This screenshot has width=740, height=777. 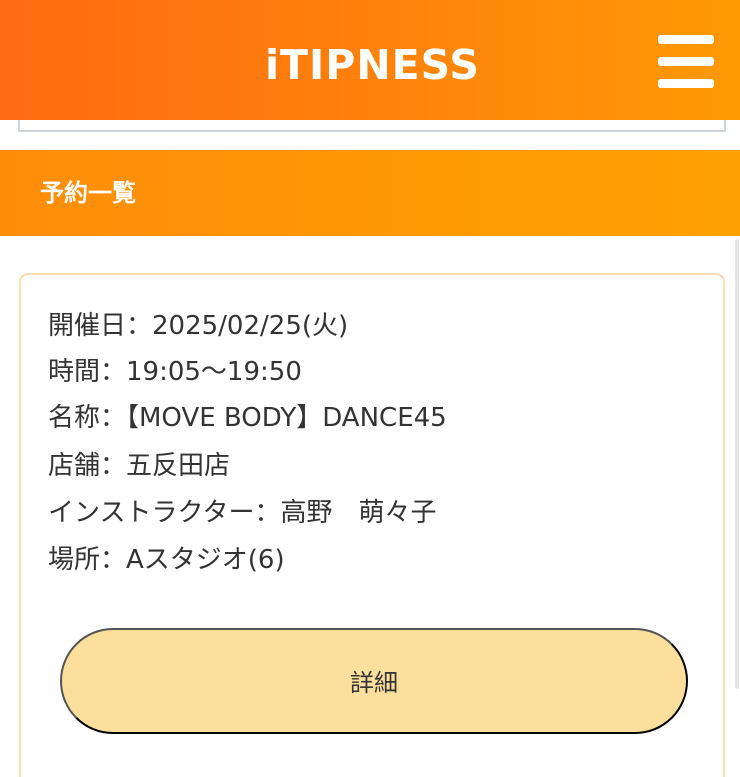 What do you see at coordinates (374, 681) in the screenshot?
I see `detail-button: 詳細` at bounding box center [374, 681].